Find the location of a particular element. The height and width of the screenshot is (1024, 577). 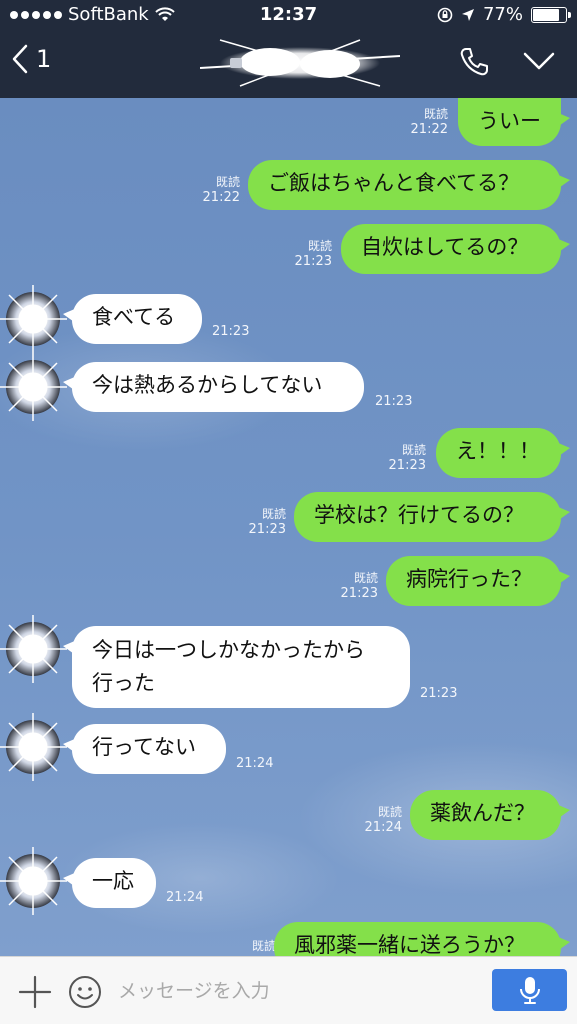

contact-name-obscured is located at coordinates (300, 63).